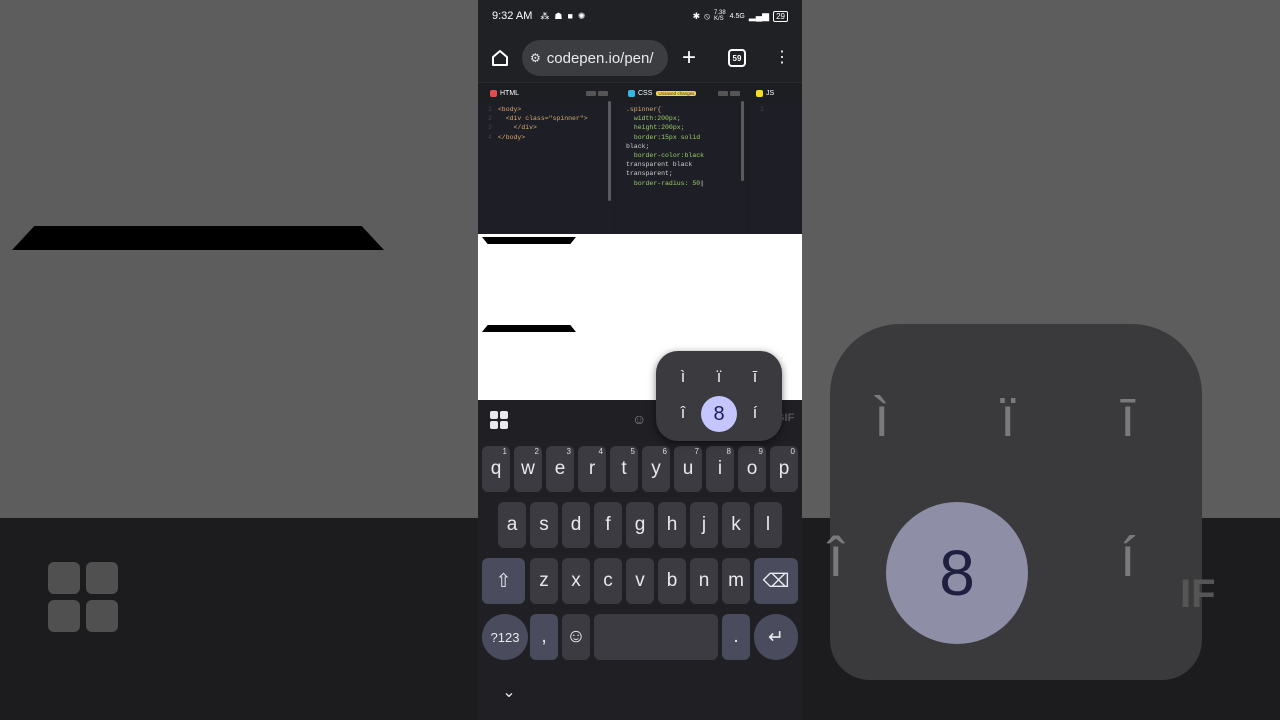 The width and height of the screenshot is (1280, 720). I want to click on space-key, so click(656, 637).